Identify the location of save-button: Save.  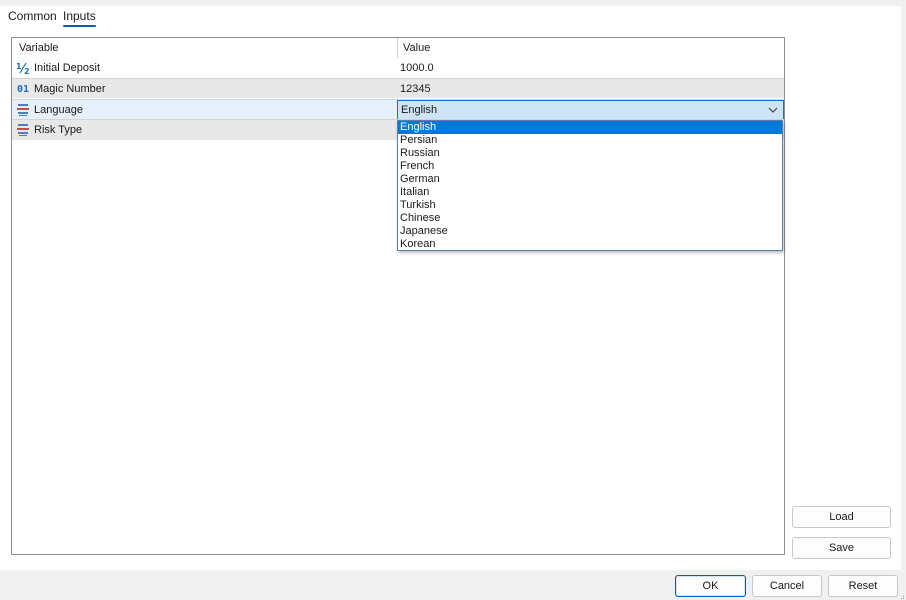
(841, 548).